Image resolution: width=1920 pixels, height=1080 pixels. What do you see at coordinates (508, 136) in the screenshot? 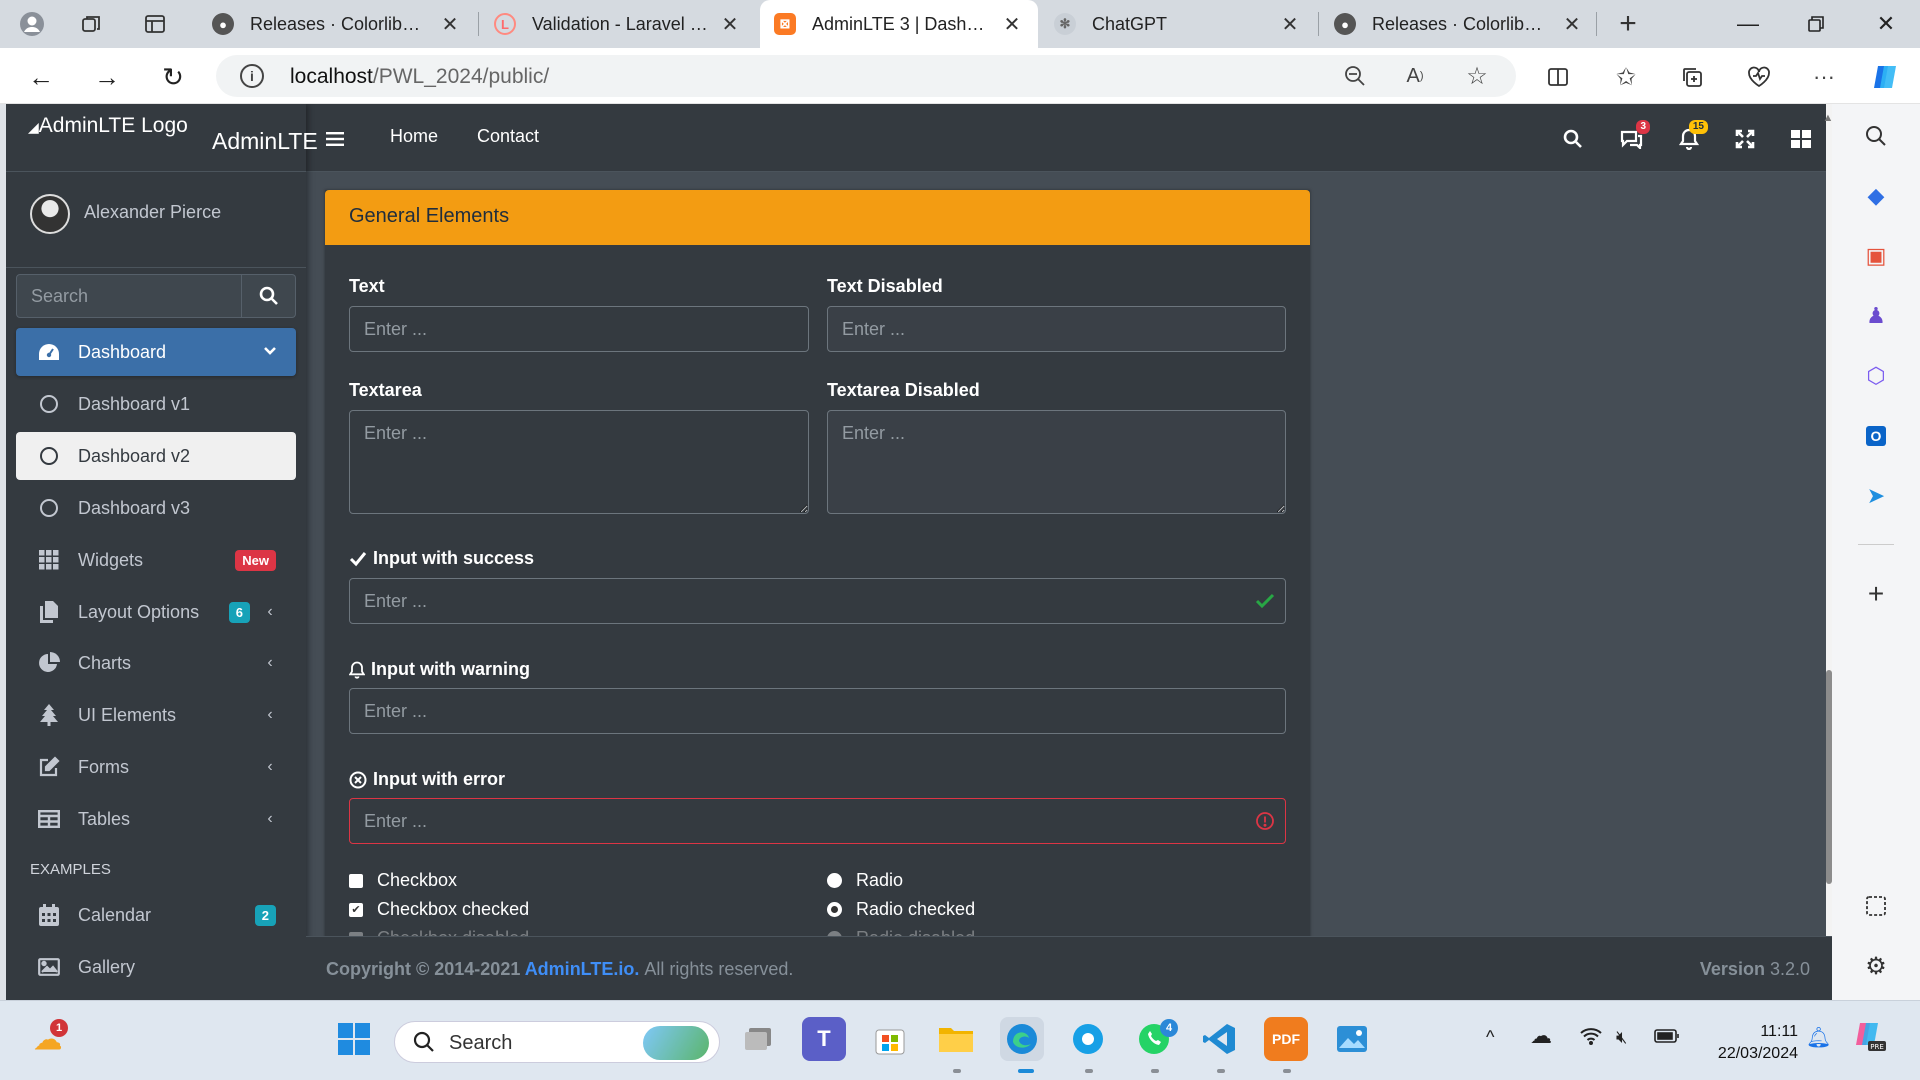
I see `nav-link-contact: Contact` at bounding box center [508, 136].